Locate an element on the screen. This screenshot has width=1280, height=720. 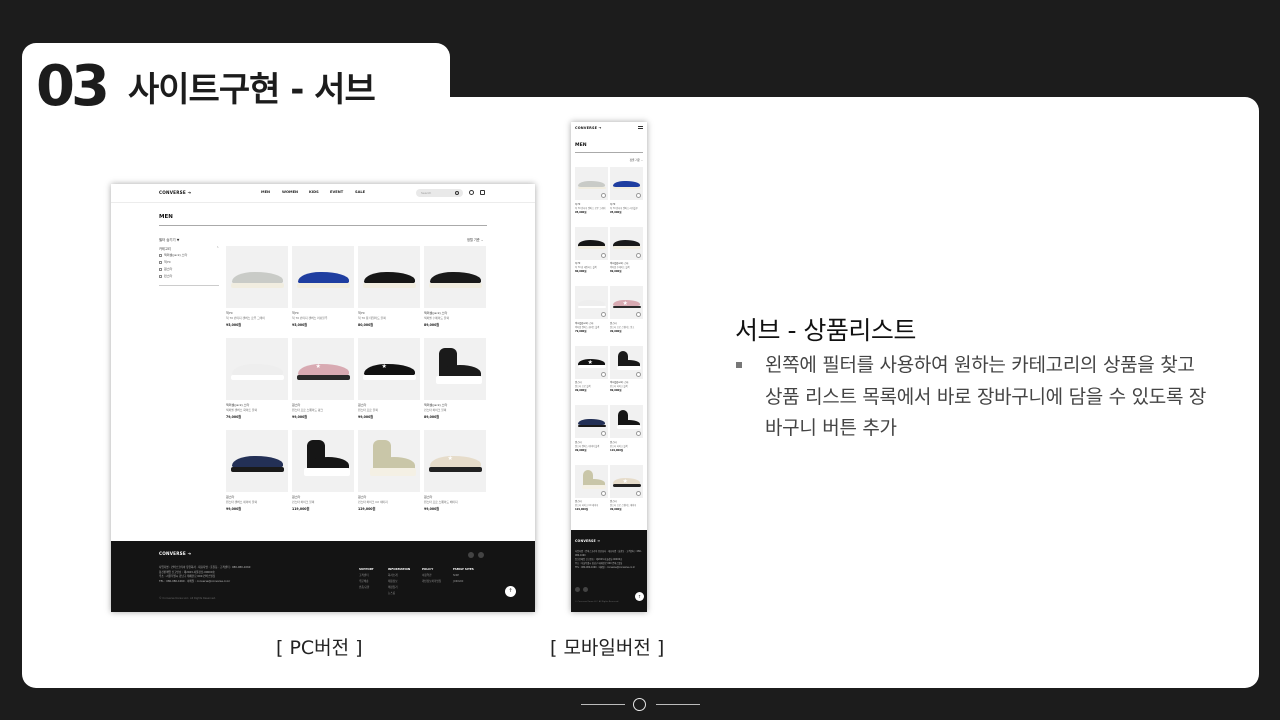
nav-sale: SALE is located at coordinates (360, 192).